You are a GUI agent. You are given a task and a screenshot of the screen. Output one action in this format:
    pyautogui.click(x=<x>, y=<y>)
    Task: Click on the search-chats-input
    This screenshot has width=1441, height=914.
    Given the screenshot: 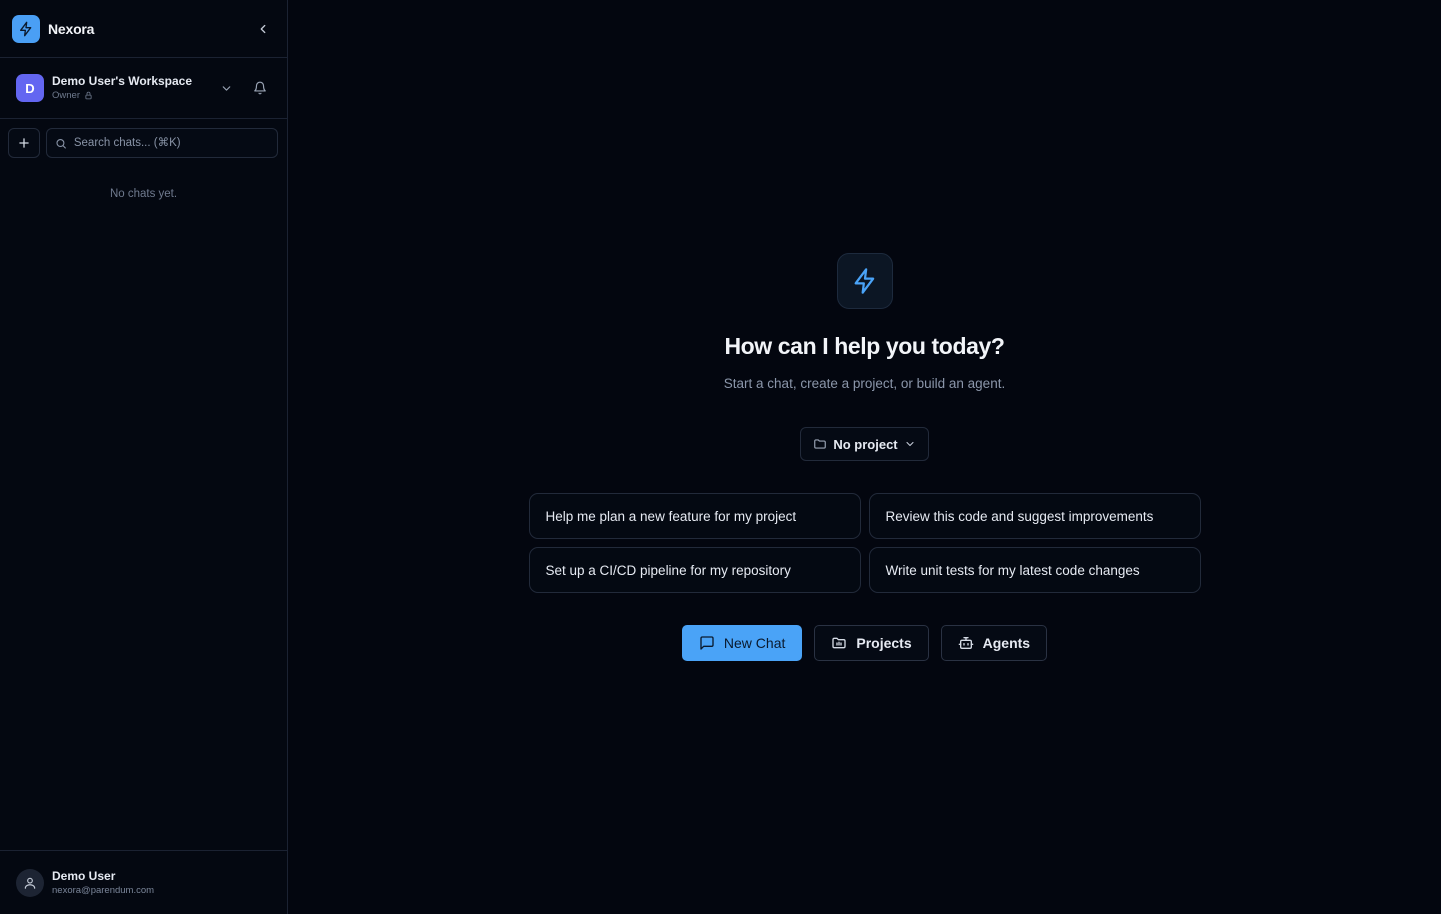 What is the action you would take?
    pyautogui.click(x=171, y=143)
    